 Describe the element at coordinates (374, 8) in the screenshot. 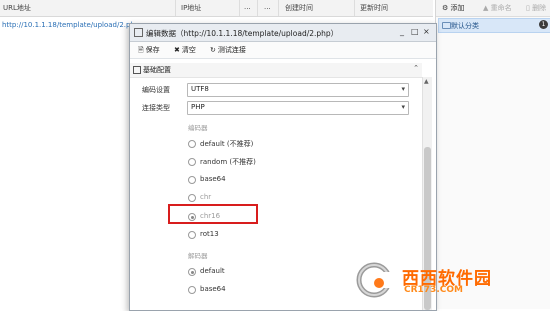

I see `column-updated: 更新时间` at that location.